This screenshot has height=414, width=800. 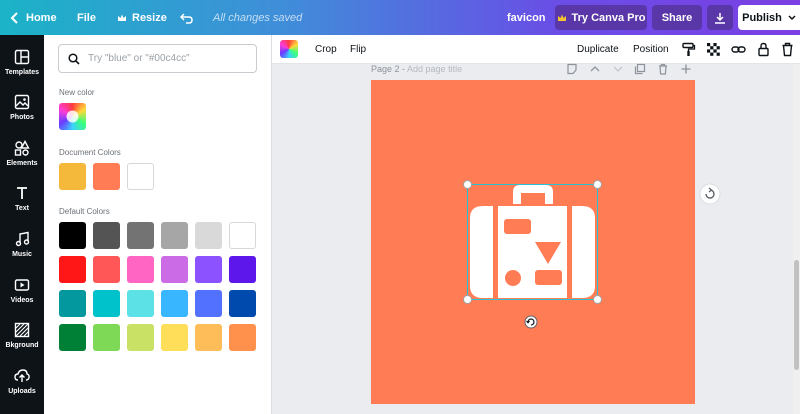 What do you see at coordinates (289, 49) in the screenshot?
I see `element-color-button` at bounding box center [289, 49].